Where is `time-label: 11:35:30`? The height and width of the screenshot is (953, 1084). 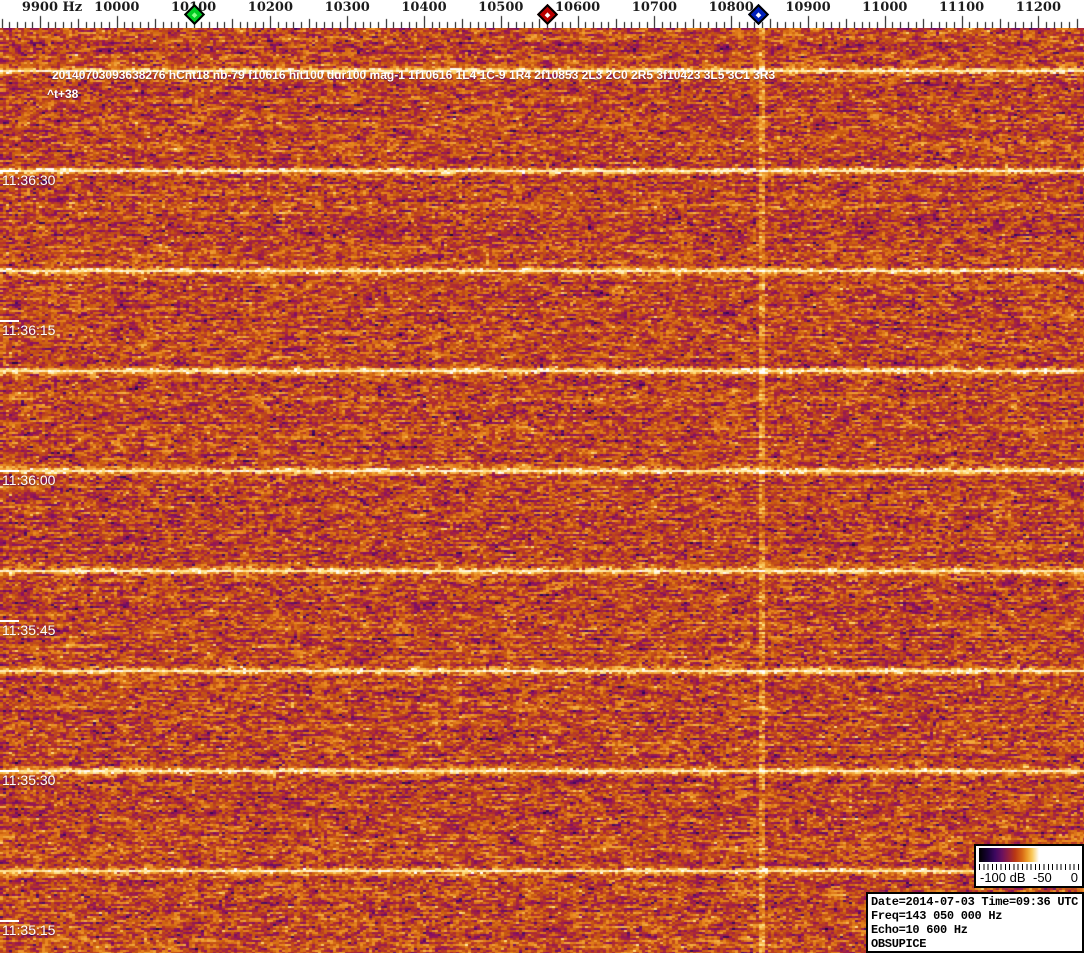 time-label: 11:35:30 is located at coordinates (29, 780).